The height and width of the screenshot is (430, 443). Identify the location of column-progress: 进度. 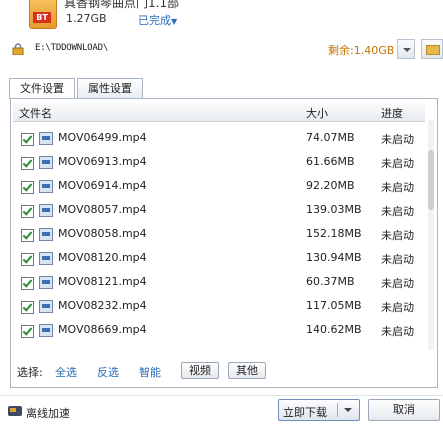
(392, 113).